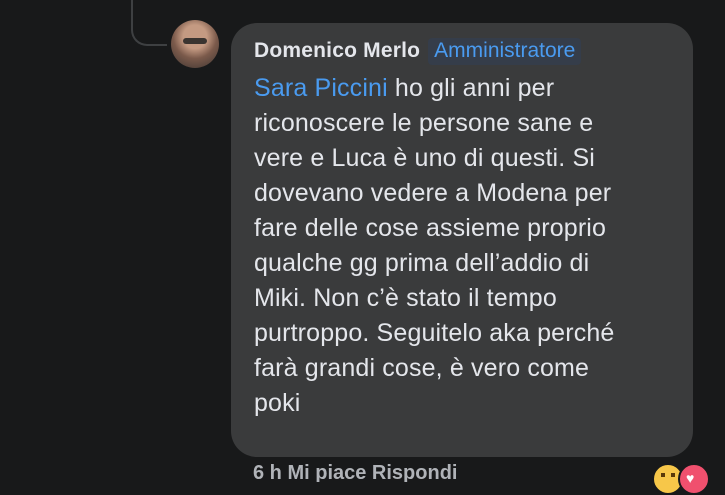  Describe the element at coordinates (321, 88) in the screenshot. I see `mention-link: Sara Piccini` at that location.